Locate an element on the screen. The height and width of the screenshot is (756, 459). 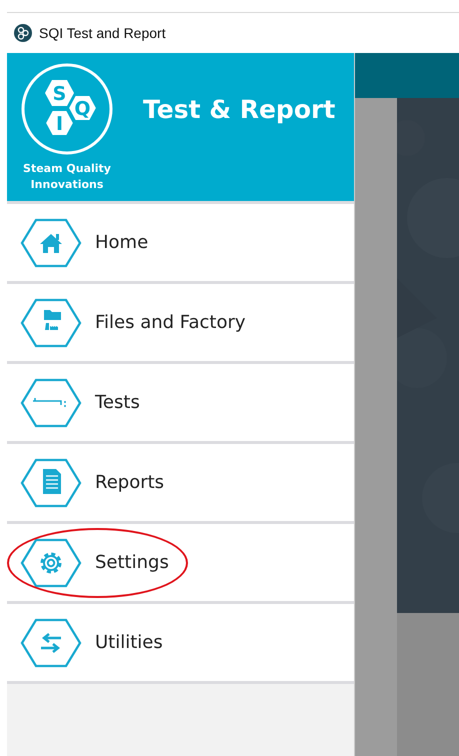
window-title: SQI Test and Report is located at coordinates (102, 33).